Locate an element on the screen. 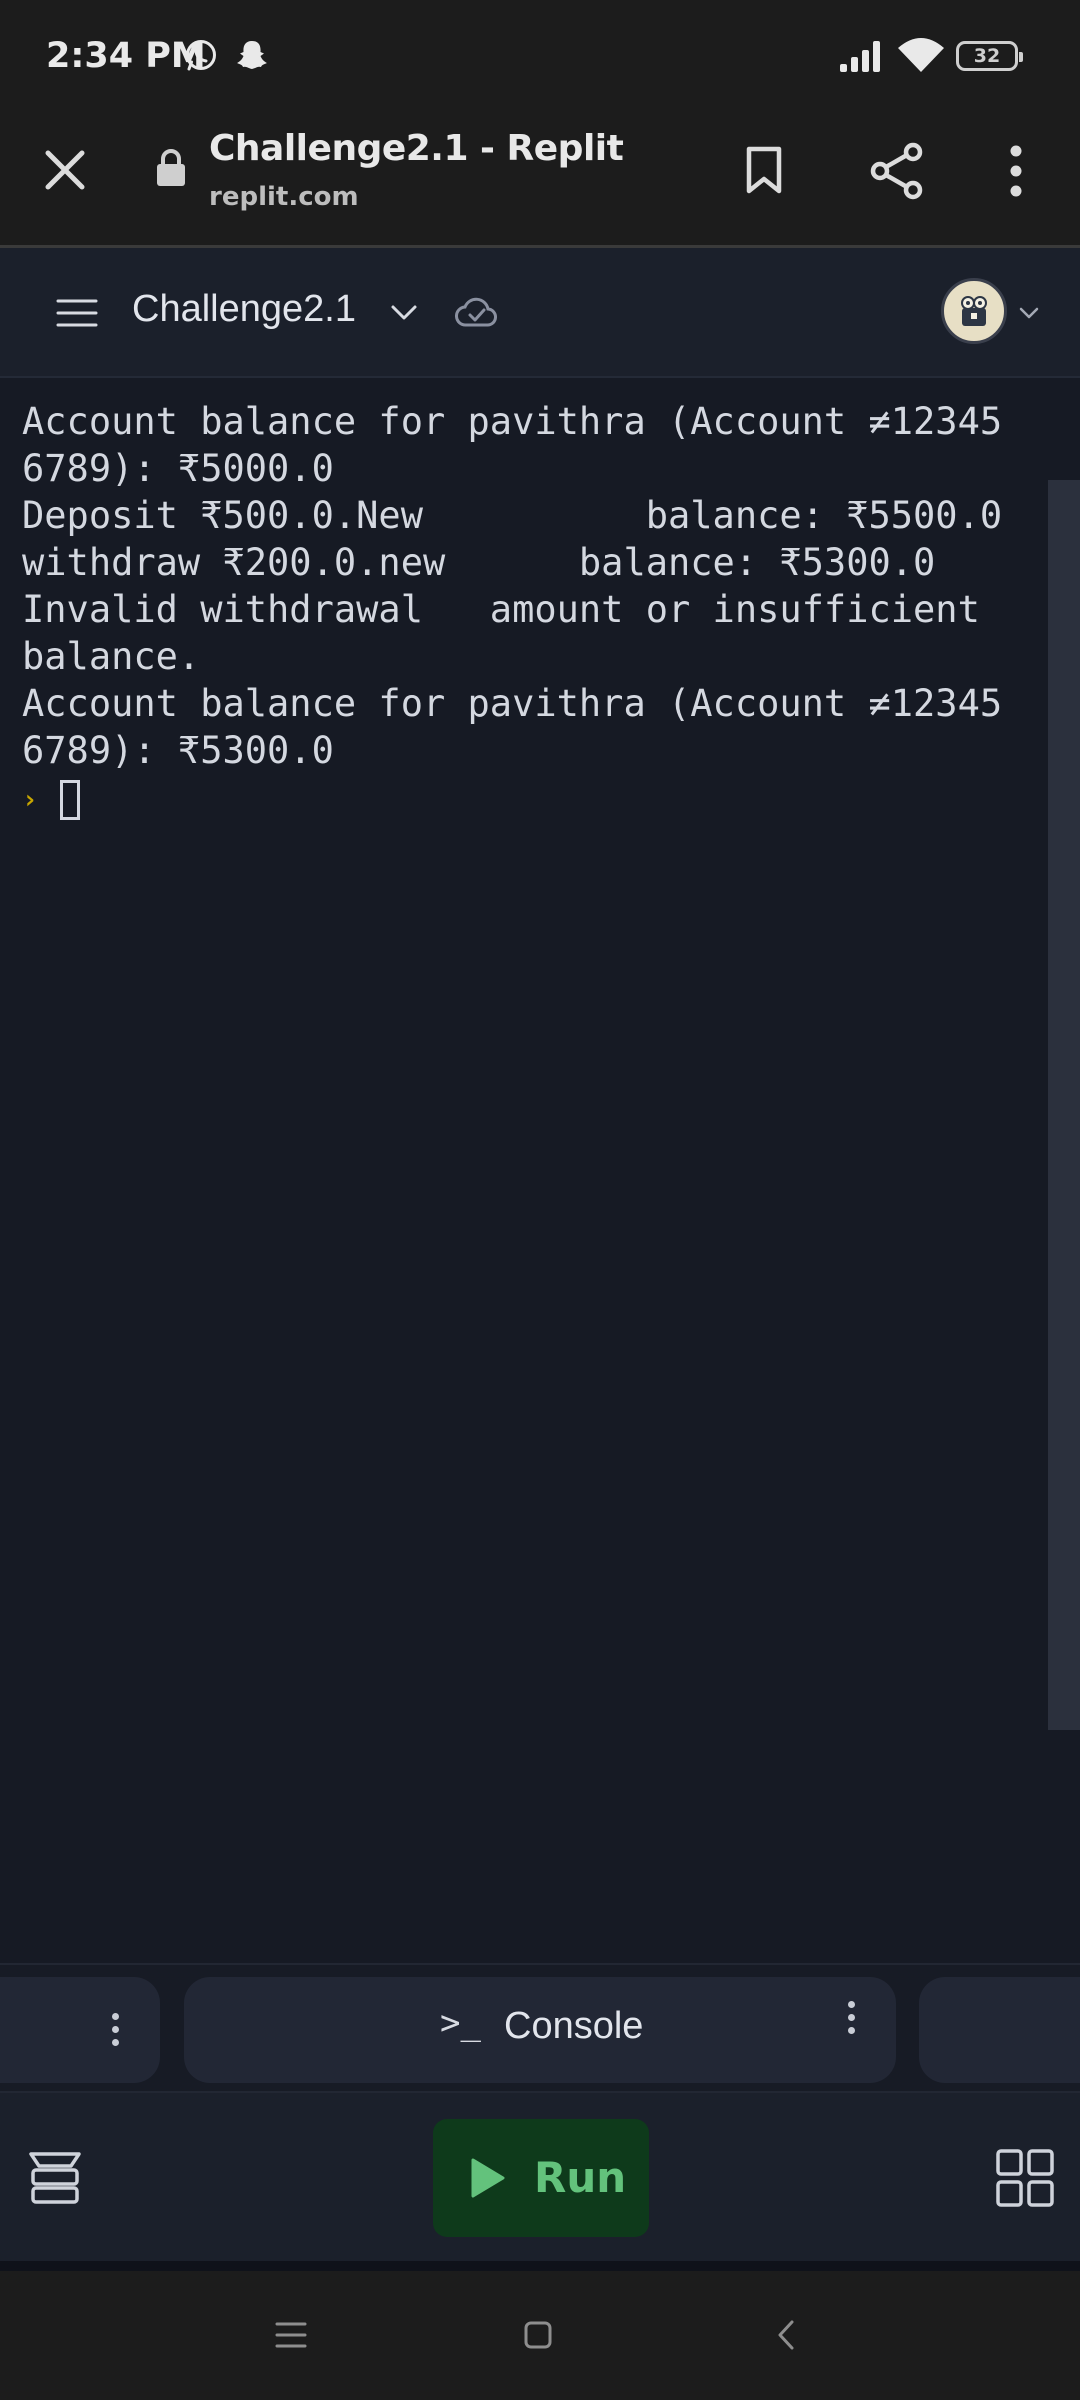  tab-options-icon is located at coordinates (116, 2032).